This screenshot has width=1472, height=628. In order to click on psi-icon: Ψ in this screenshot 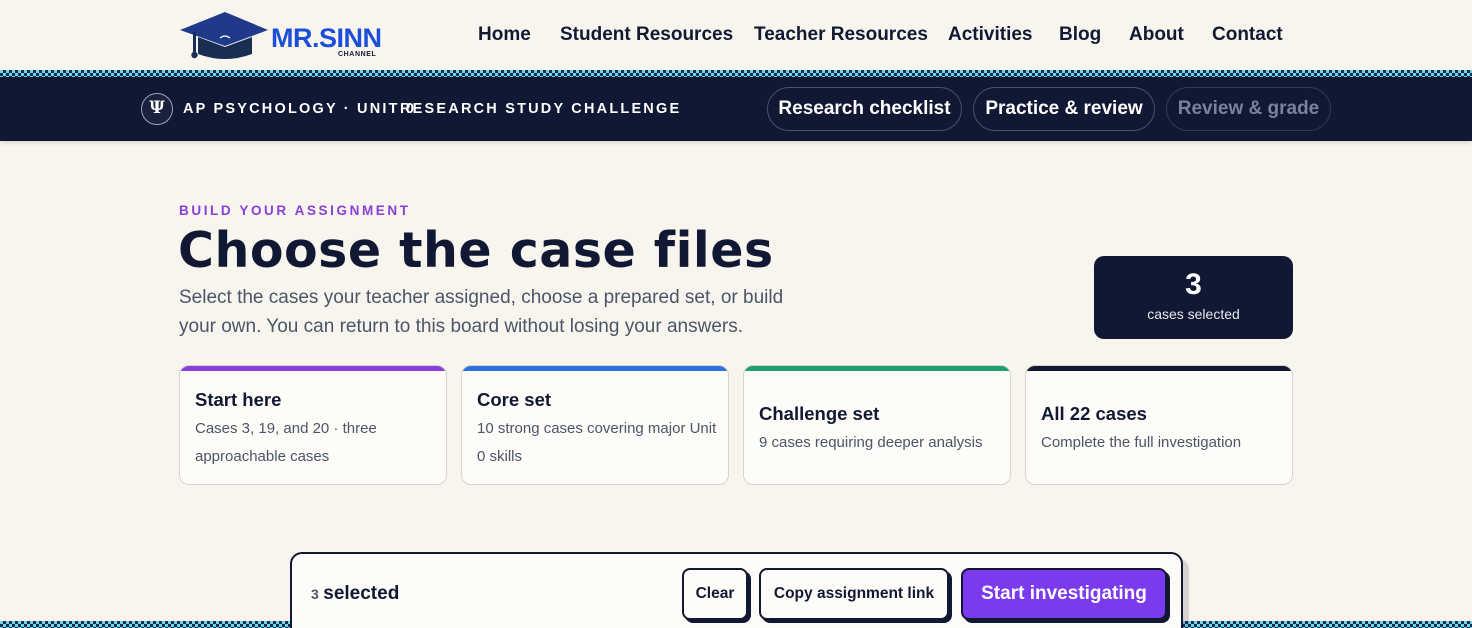, I will do `click(157, 109)`.